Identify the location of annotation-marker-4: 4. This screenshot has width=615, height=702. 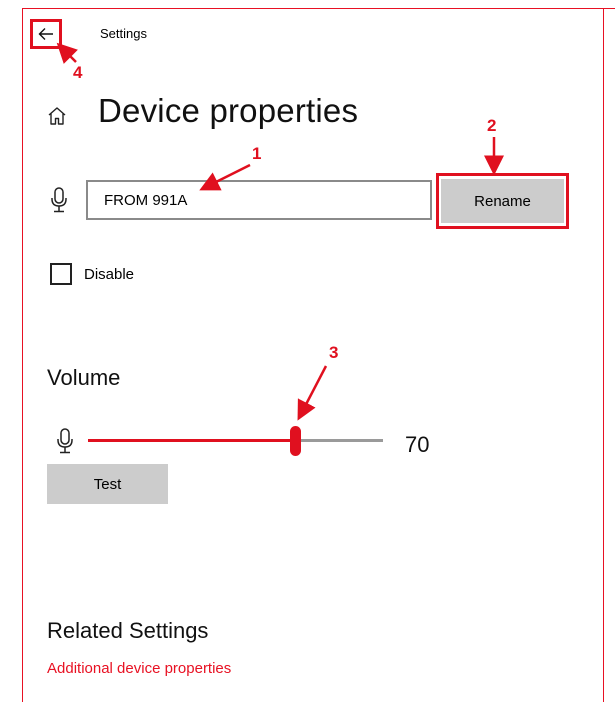
(78, 72).